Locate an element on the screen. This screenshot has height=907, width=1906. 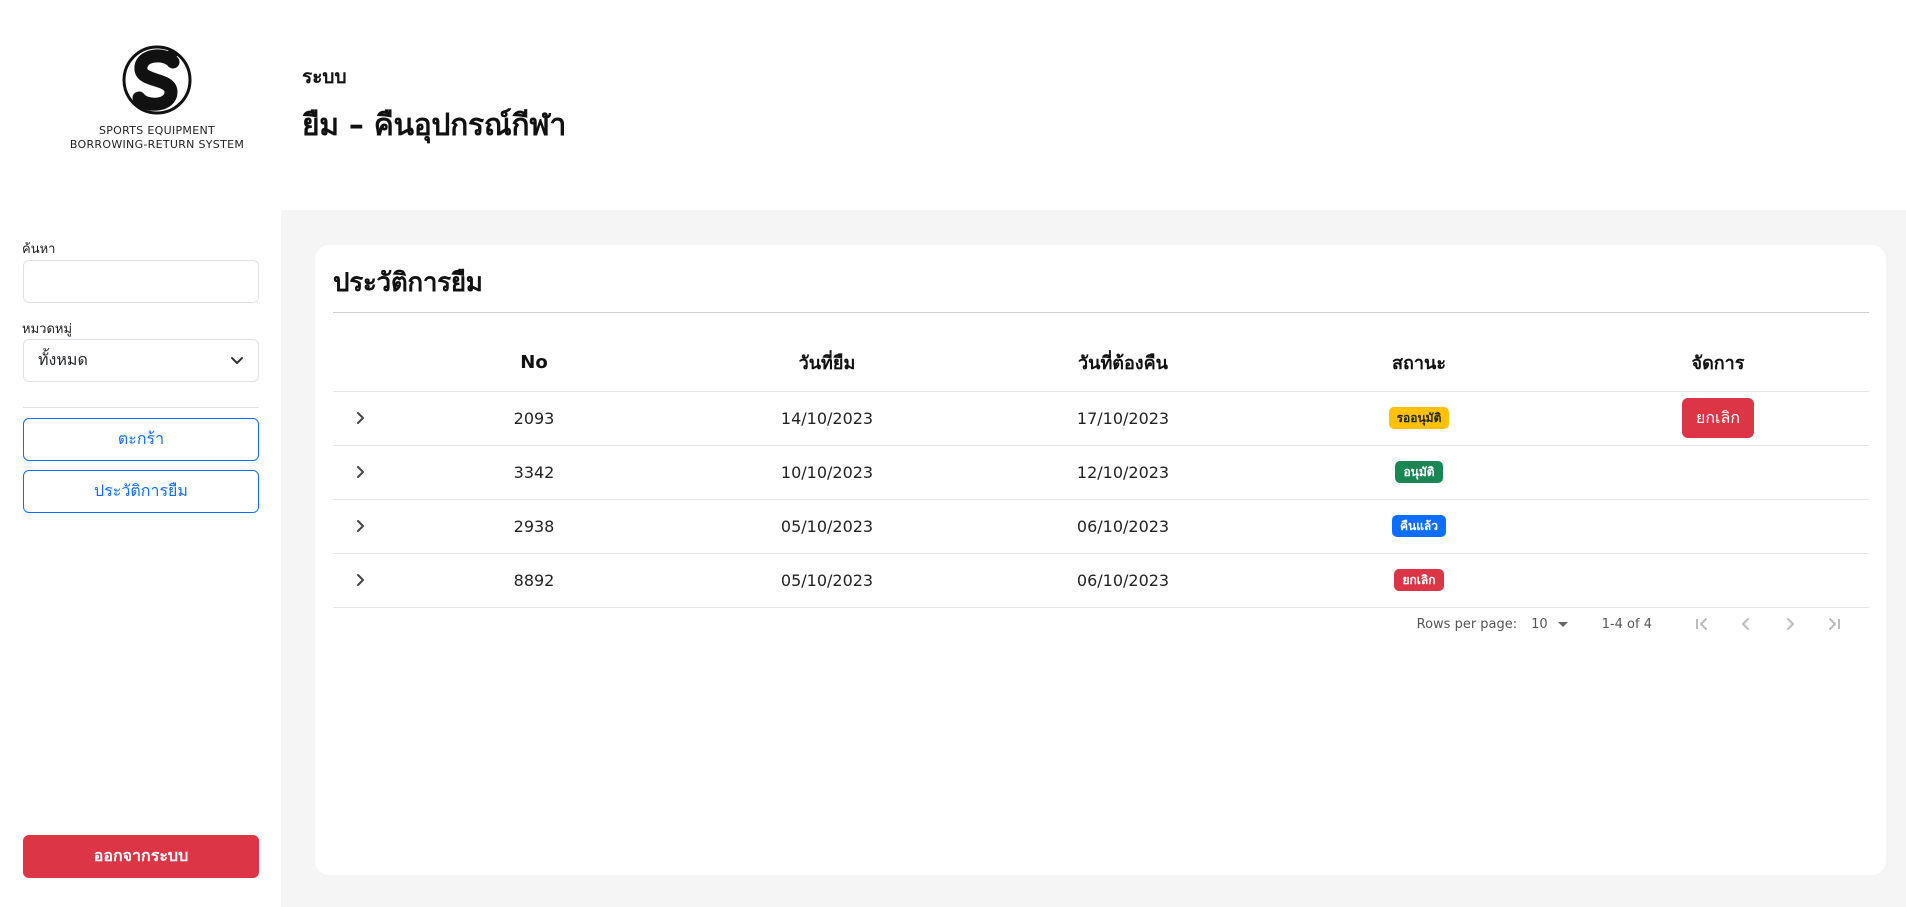
chevron-left-icon is located at coordinates (1746, 624).